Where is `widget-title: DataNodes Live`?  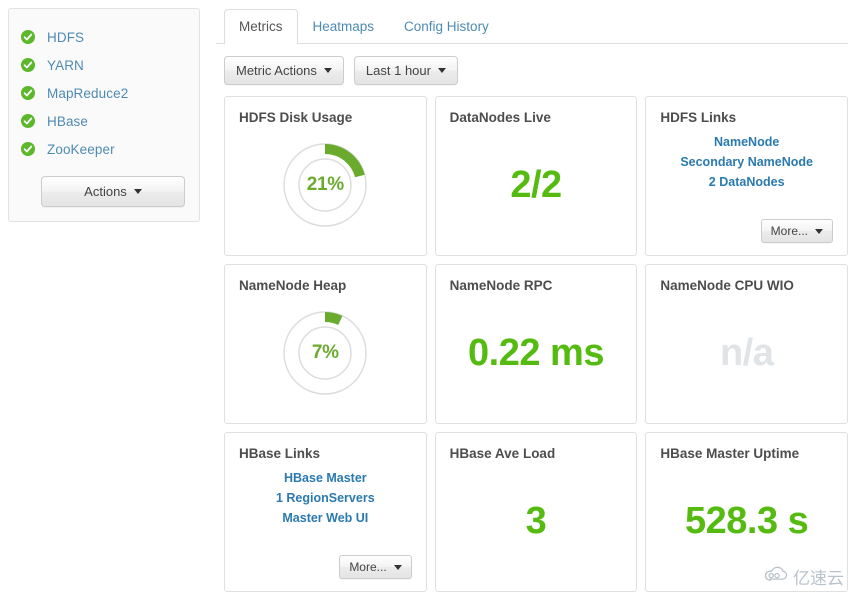 widget-title: DataNodes Live is located at coordinates (500, 117).